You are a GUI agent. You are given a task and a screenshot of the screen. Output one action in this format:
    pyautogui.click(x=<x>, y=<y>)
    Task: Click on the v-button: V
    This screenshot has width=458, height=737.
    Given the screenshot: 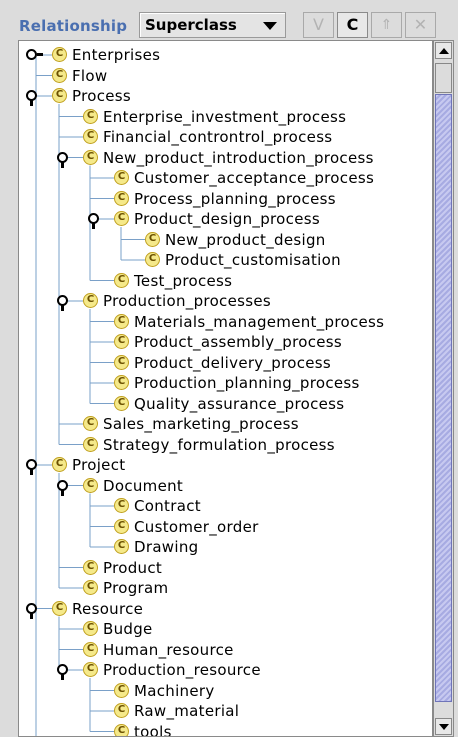 What is the action you would take?
    pyautogui.click(x=318, y=25)
    